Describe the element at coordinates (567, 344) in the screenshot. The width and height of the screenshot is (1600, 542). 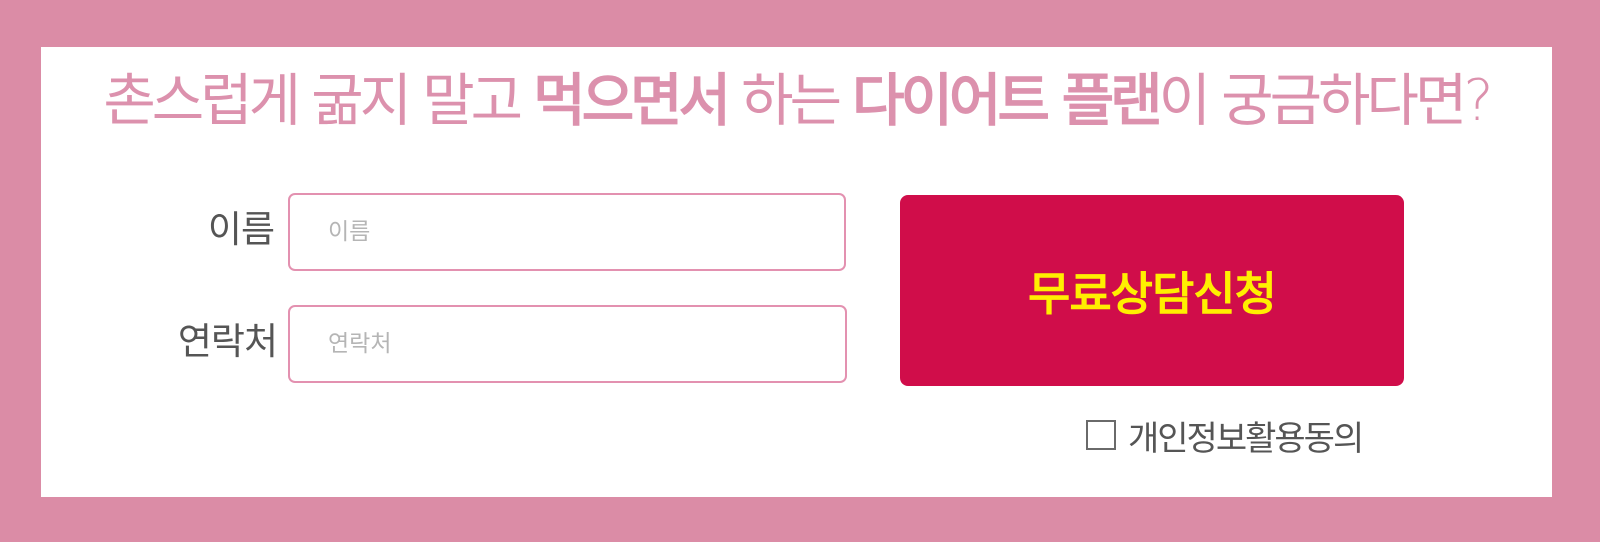
I see `phone-input` at that location.